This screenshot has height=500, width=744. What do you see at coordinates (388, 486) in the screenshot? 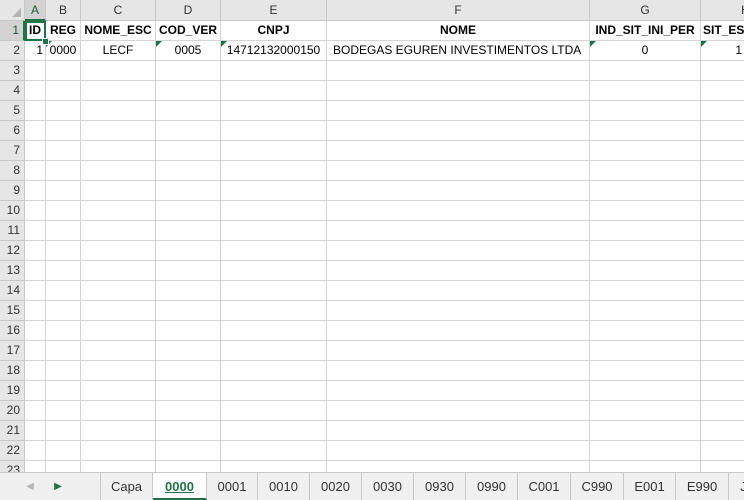
I see `sheet-tab-0030: 0030` at bounding box center [388, 486].